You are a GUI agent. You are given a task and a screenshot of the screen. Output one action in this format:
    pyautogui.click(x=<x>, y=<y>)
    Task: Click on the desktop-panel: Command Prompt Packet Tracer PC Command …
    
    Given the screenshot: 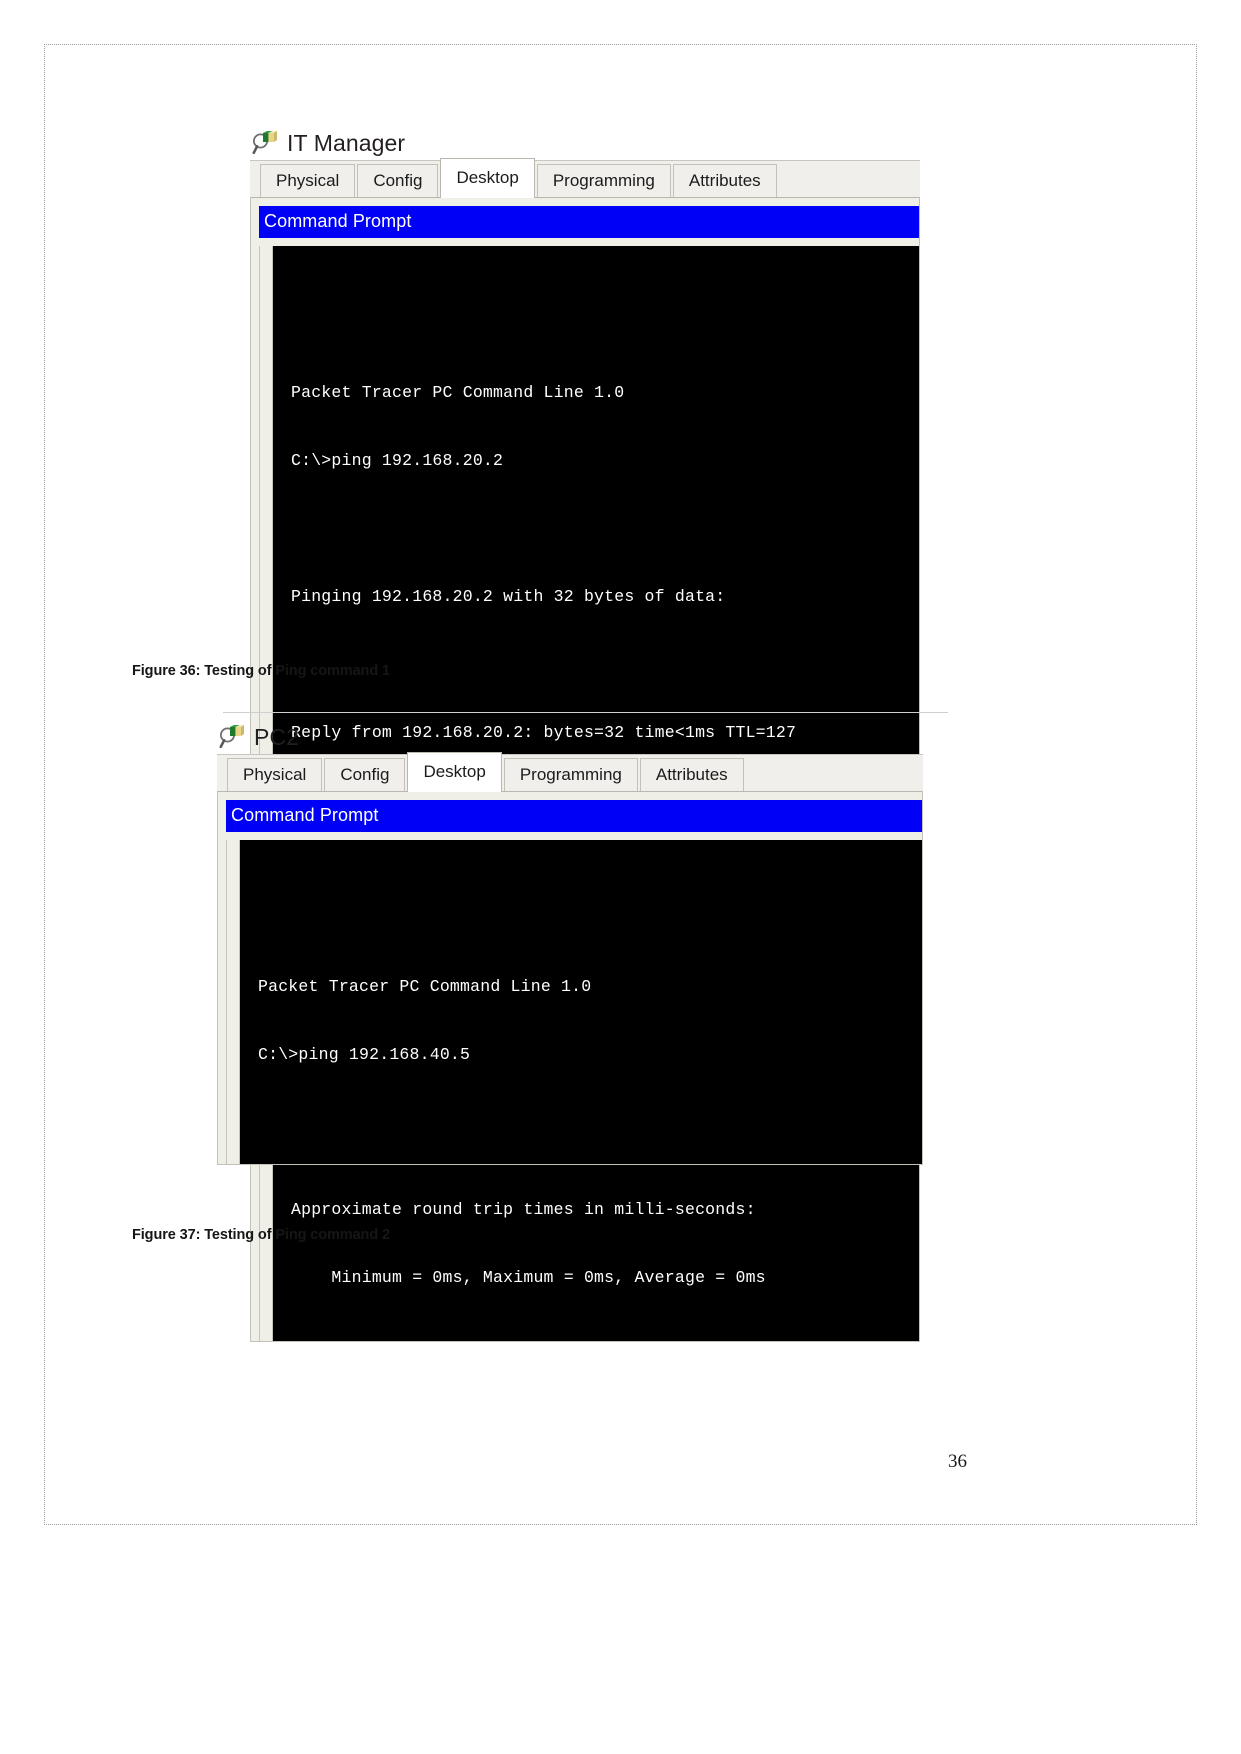 What is the action you would take?
    pyautogui.click(x=570, y=978)
    